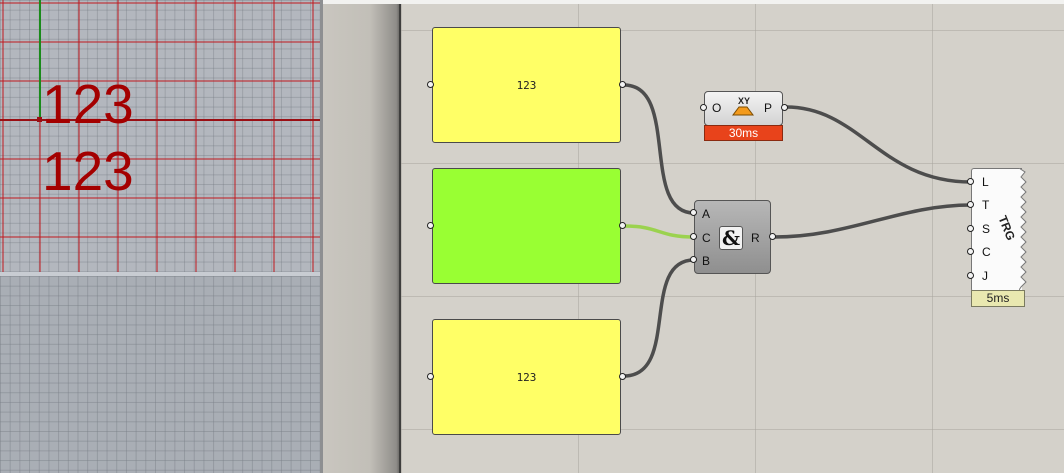  What do you see at coordinates (430, 84) in the screenshot?
I see `panel-1-input-grip` at bounding box center [430, 84].